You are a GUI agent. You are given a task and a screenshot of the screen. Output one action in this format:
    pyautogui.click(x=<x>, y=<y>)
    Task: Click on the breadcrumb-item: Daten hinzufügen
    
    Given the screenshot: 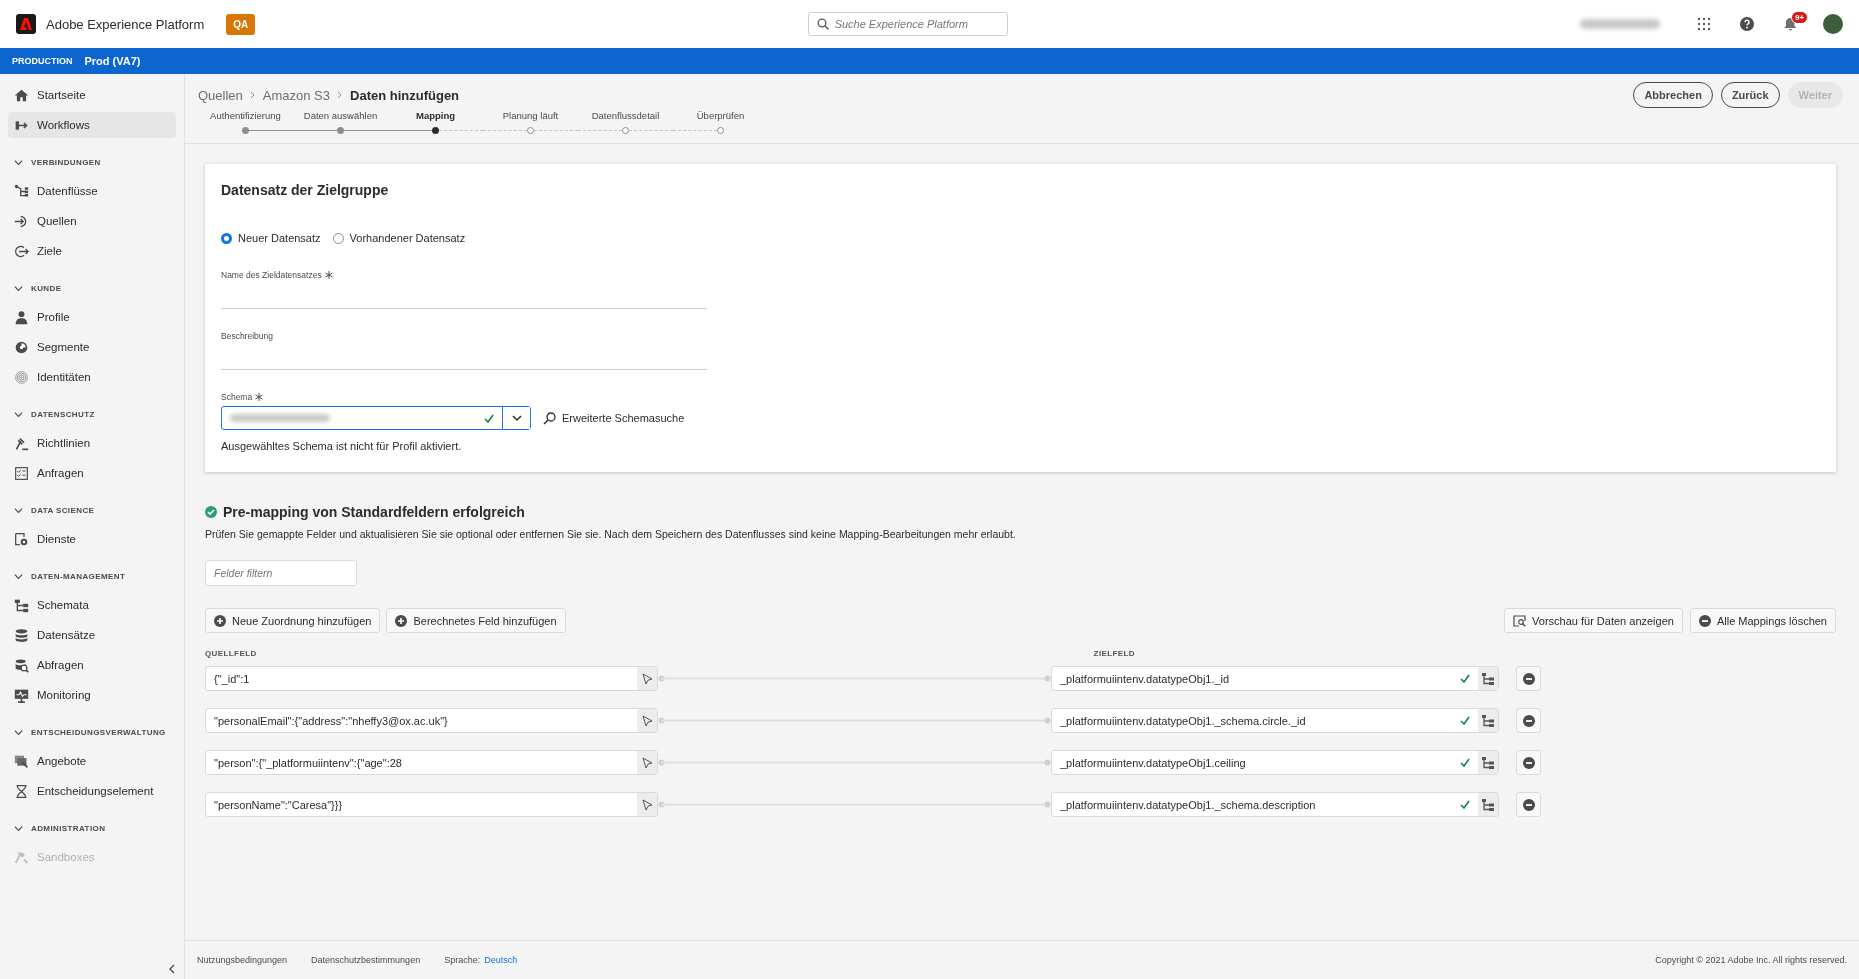 What is the action you would take?
    pyautogui.click(x=405, y=95)
    